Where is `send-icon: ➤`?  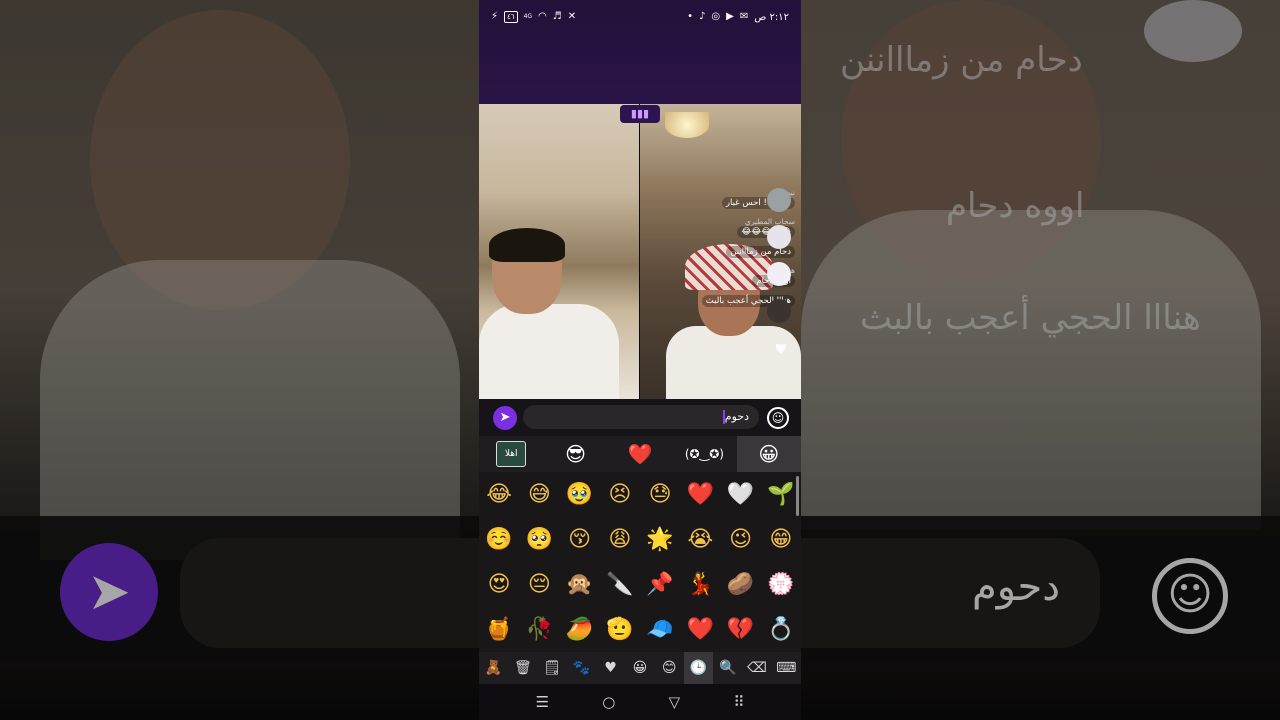 send-icon: ➤ is located at coordinates (505, 418).